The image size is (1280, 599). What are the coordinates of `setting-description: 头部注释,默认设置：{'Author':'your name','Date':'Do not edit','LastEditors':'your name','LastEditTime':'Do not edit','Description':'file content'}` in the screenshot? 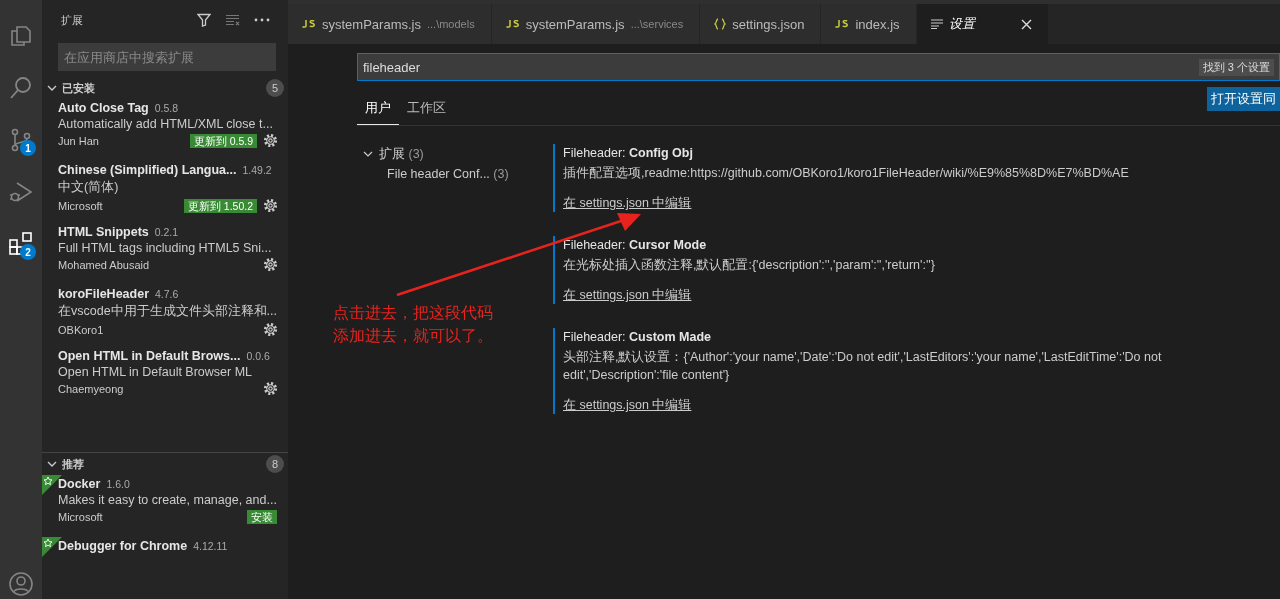 It's located at (863, 366).